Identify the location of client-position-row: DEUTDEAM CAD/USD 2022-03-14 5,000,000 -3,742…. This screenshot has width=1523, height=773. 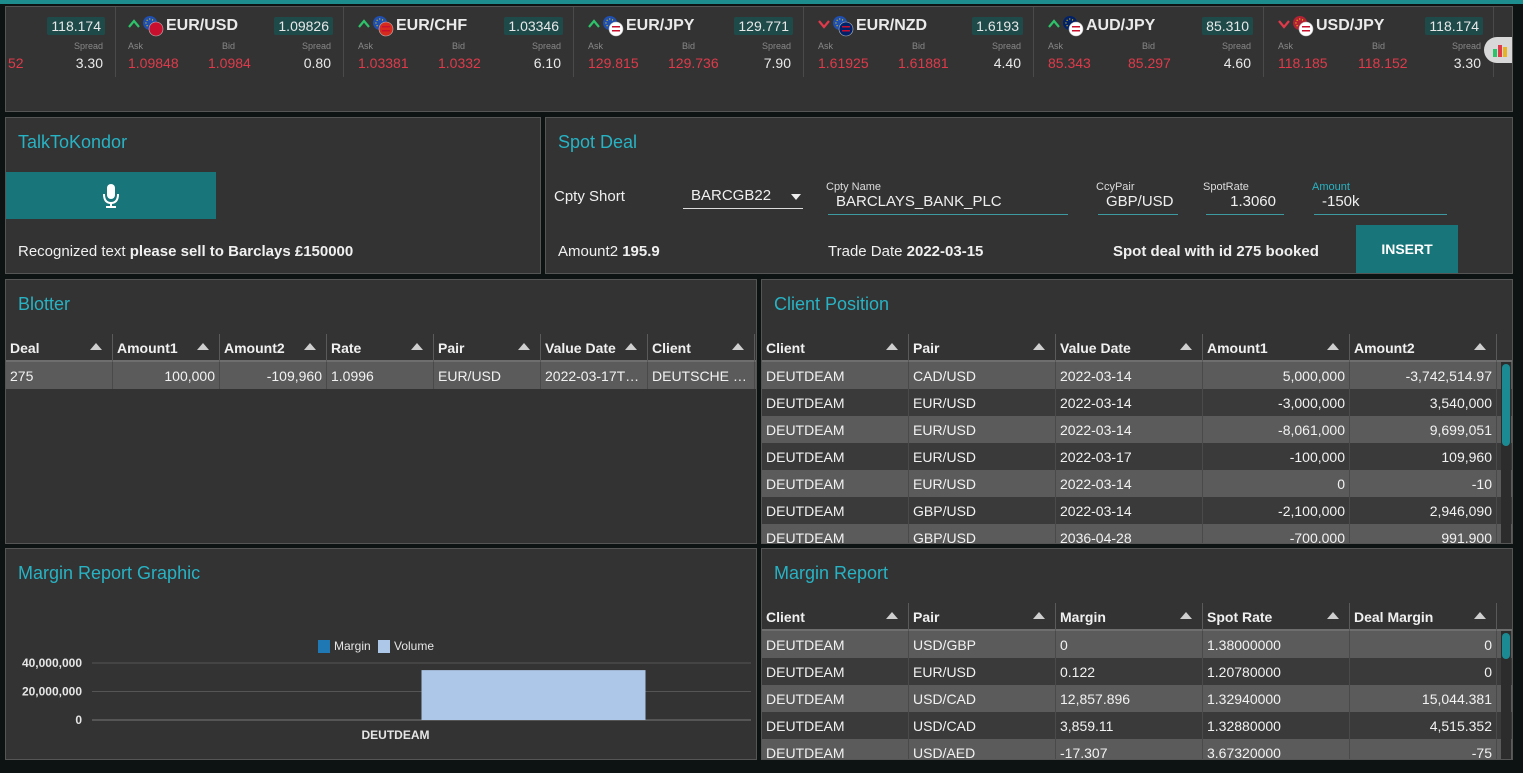
(1137, 375).